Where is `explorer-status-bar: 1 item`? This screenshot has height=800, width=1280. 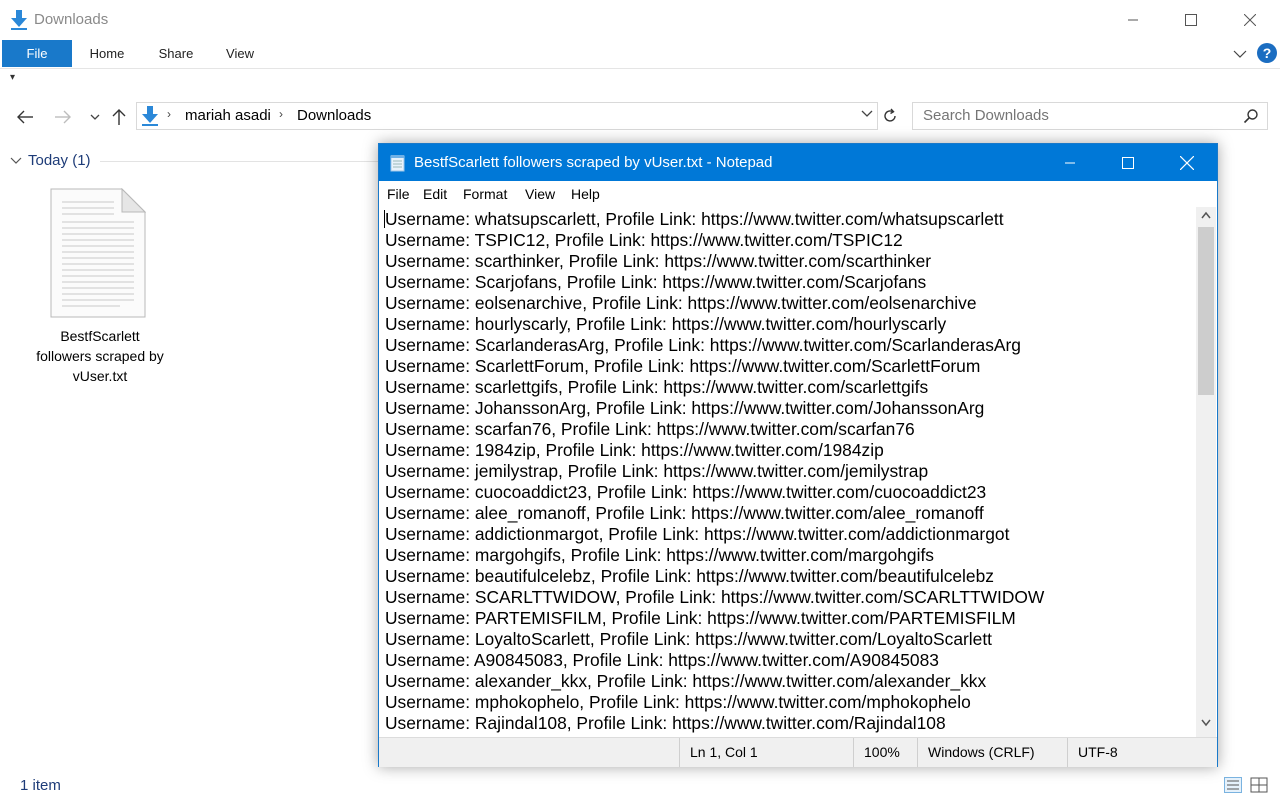 explorer-status-bar: 1 item is located at coordinates (640, 786).